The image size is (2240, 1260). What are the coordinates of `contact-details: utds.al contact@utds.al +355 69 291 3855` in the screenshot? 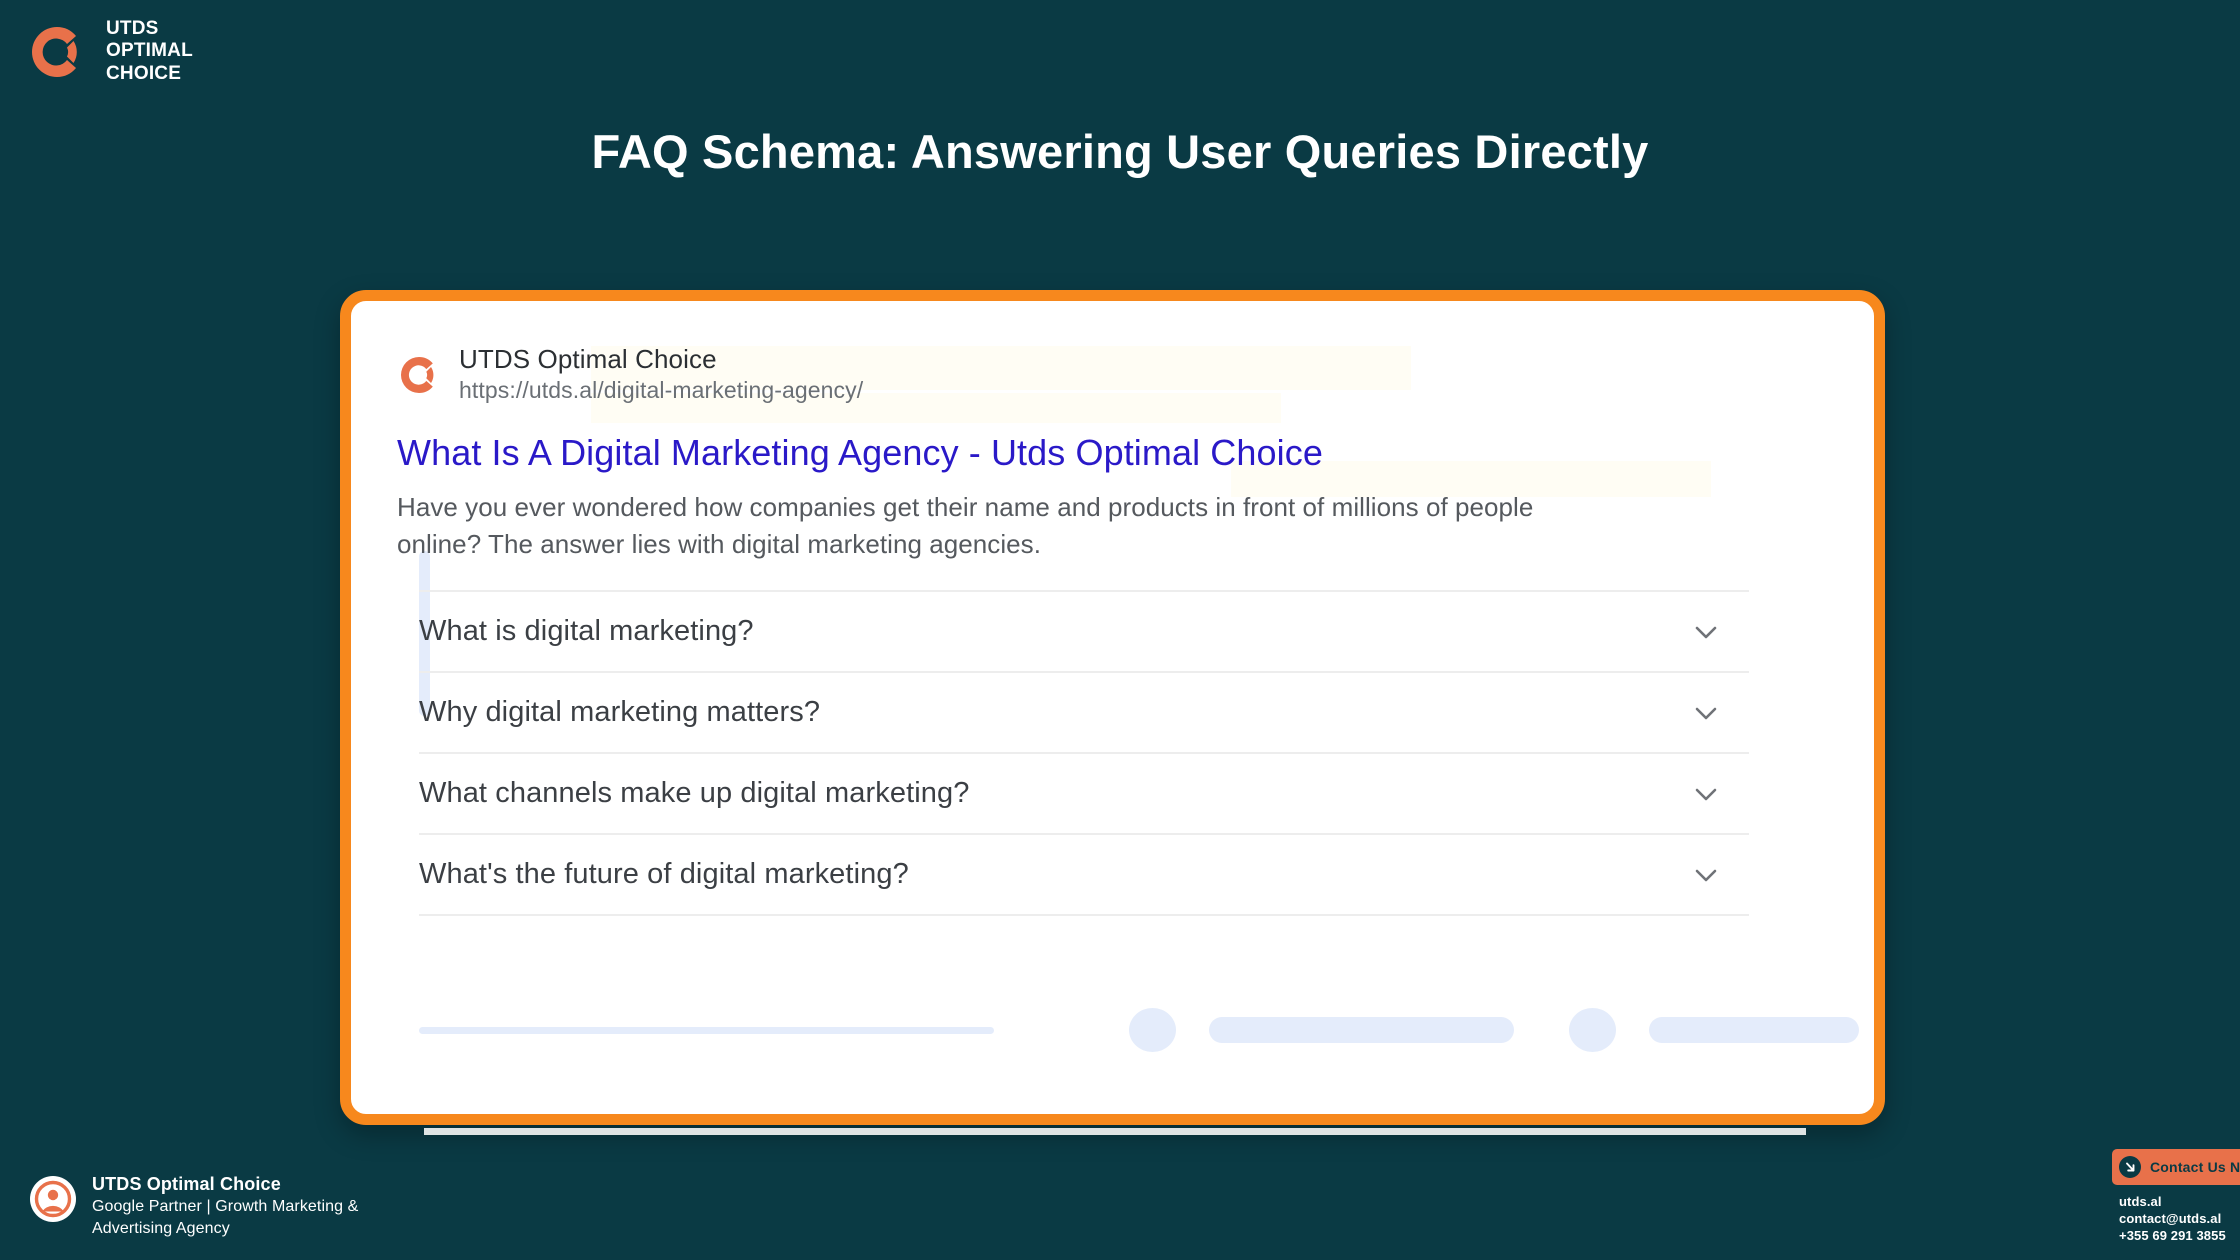 It's located at (2176, 1218).